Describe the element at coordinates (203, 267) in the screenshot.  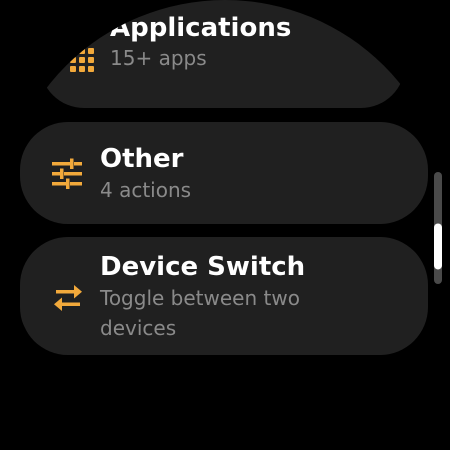
I see `menu-item-title: Device Switch` at that location.